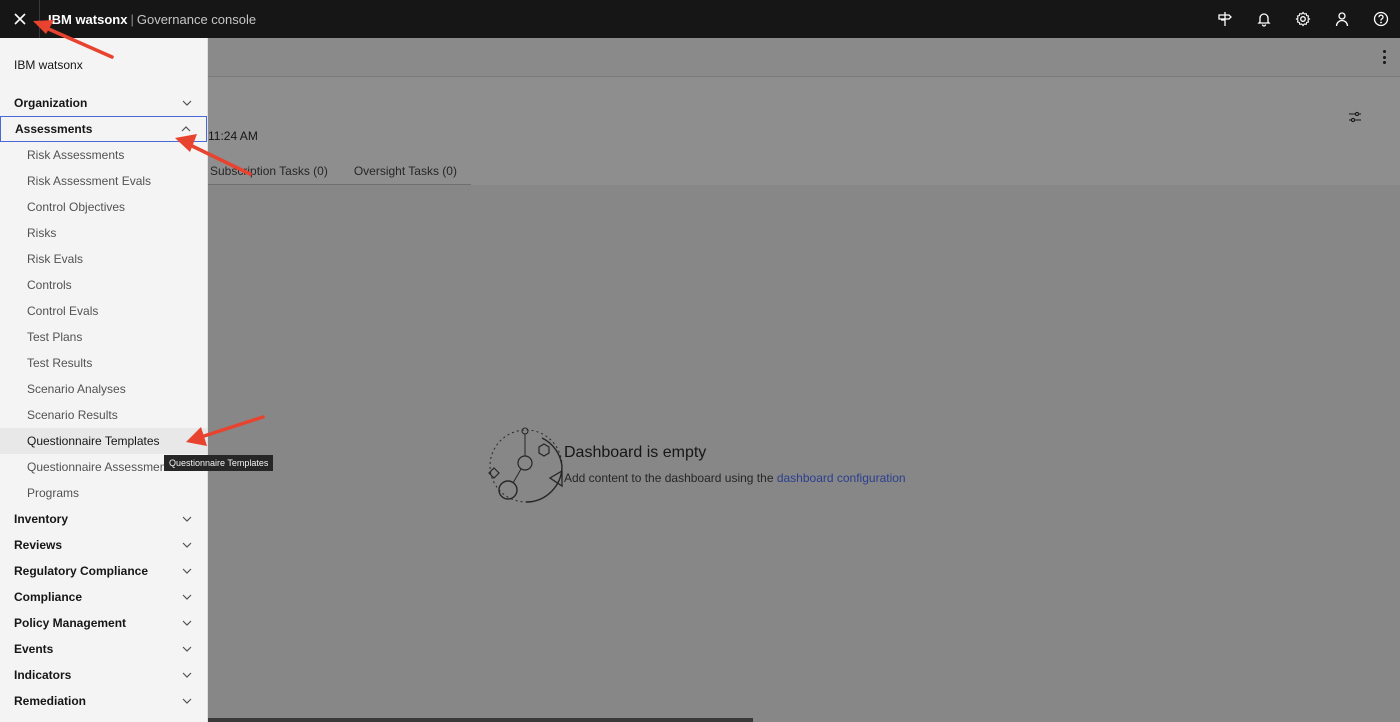 The height and width of the screenshot is (722, 1400). I want to click on dashboard-settings-button, so click(1355, 119).